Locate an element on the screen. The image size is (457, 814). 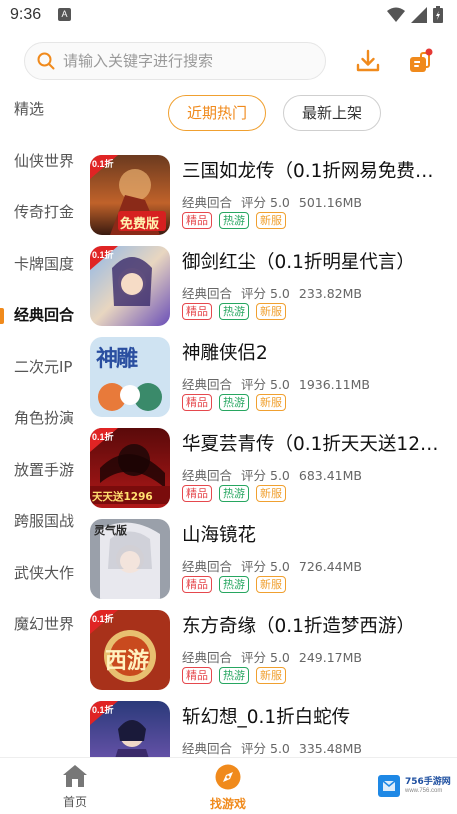
sidebar-item-rpg: 角色扮演 is located at coordinates (43, 419).